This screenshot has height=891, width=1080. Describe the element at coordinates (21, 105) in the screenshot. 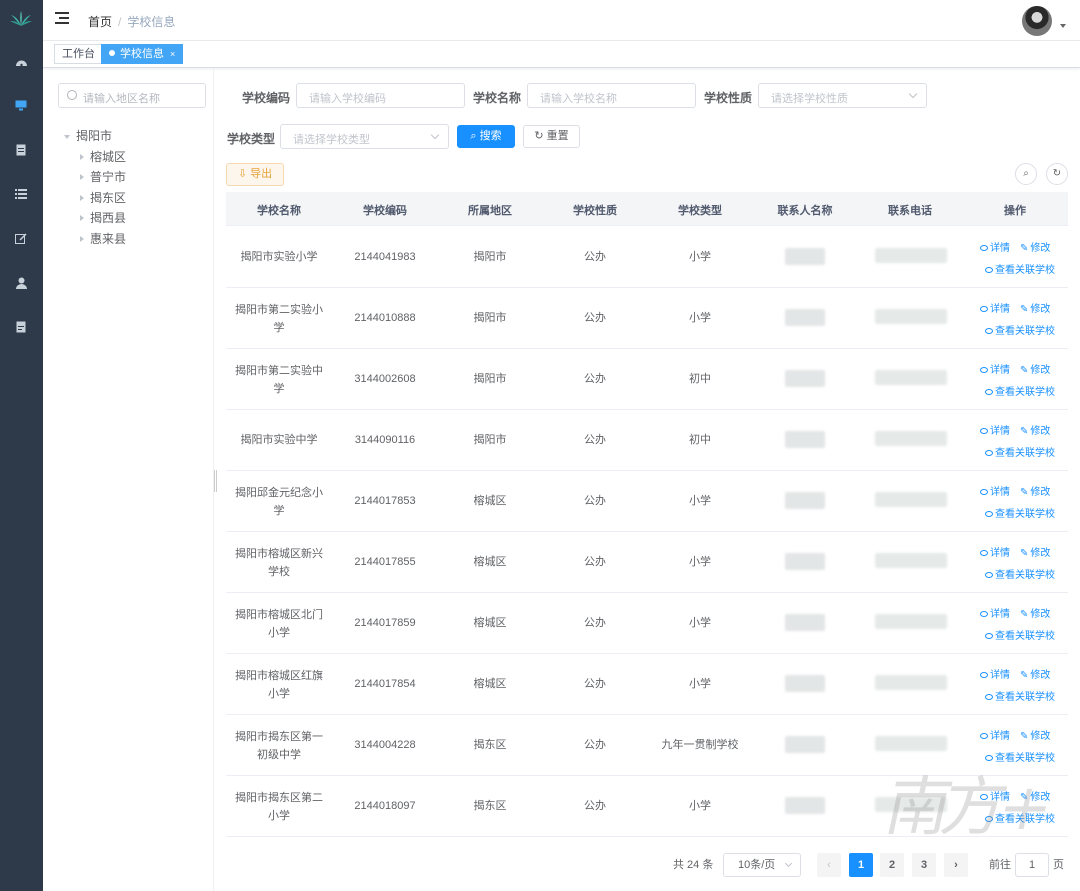

I see `monitor-icon` at that location.